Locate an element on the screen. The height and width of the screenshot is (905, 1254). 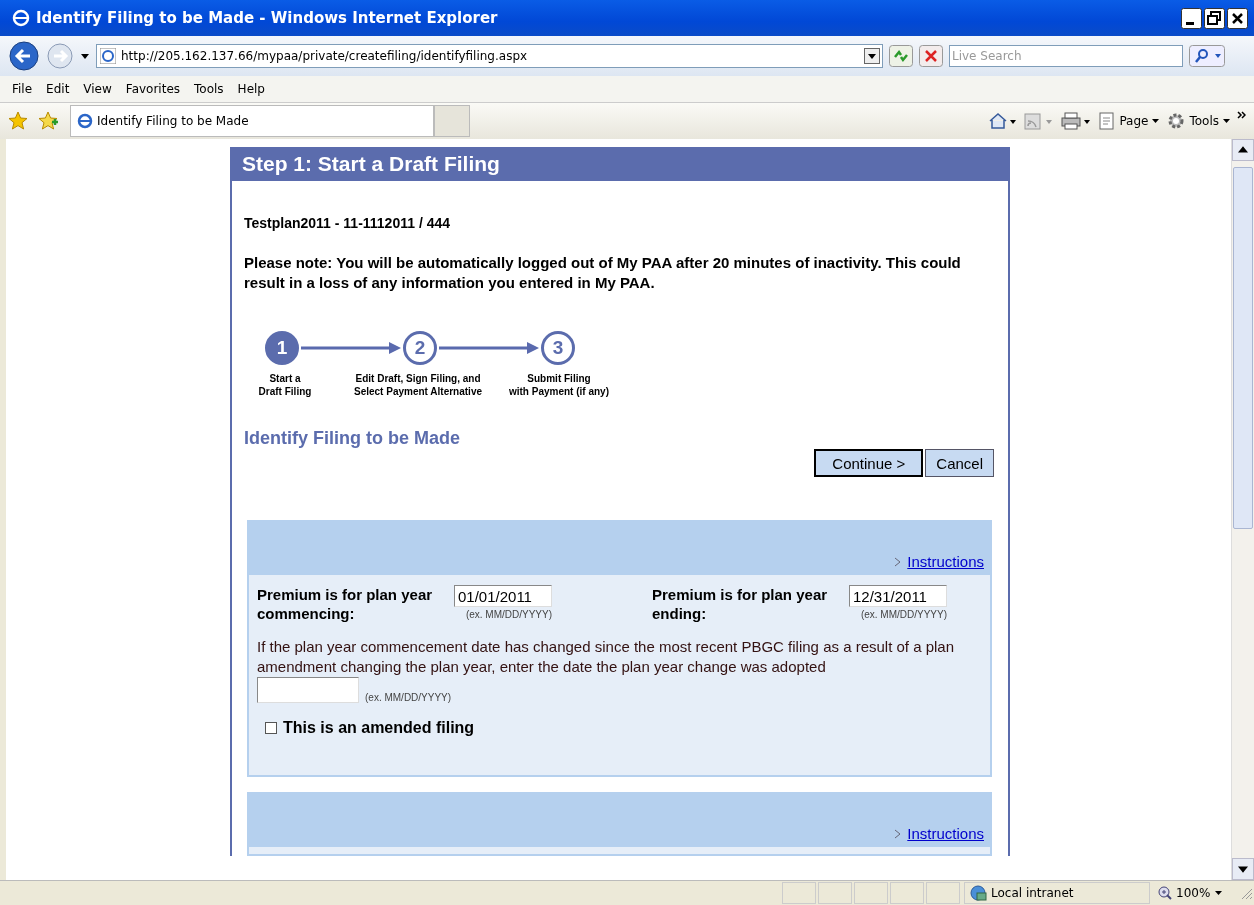
checkbox-label: This is an amended filing is located at coordinates (379, 728).